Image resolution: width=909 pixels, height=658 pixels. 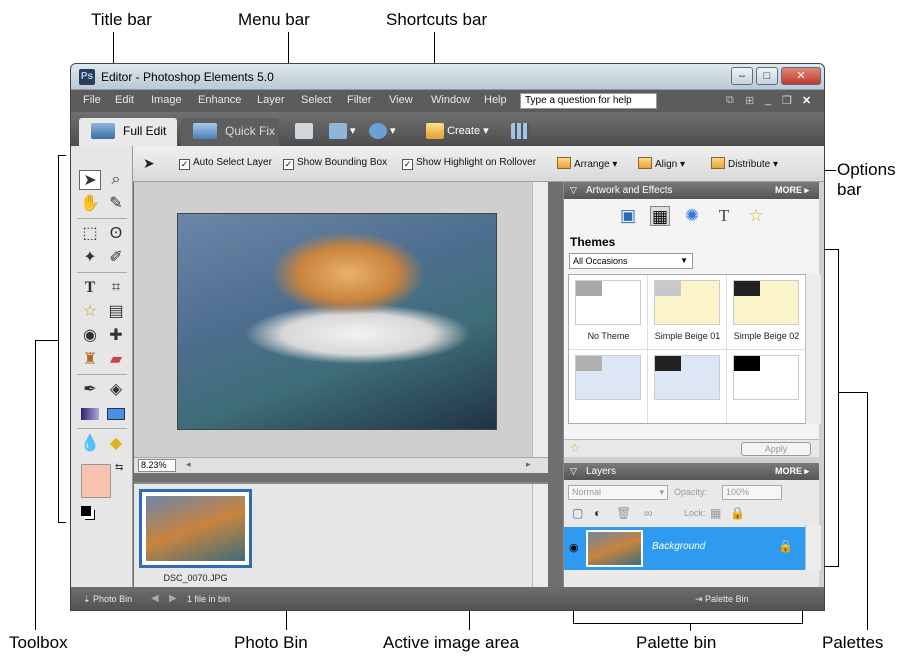 I want to click on show-highlight-checkbox: ✓ Show Highlight on Rollover, so click(x=469, y=163).